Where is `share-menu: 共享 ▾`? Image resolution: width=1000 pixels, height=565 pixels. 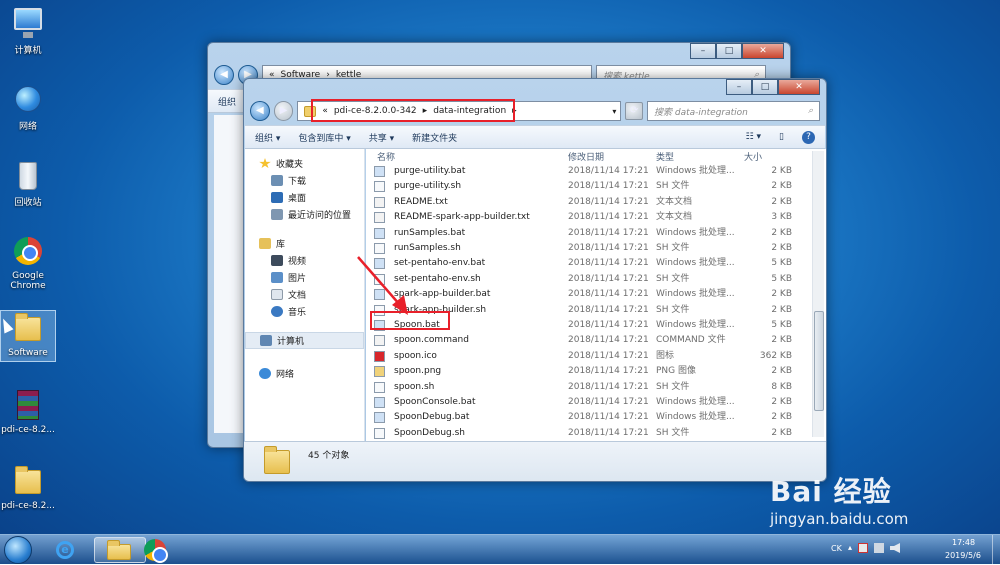
share-menu: 共享 ▾ is located at coordinates (381, 137).